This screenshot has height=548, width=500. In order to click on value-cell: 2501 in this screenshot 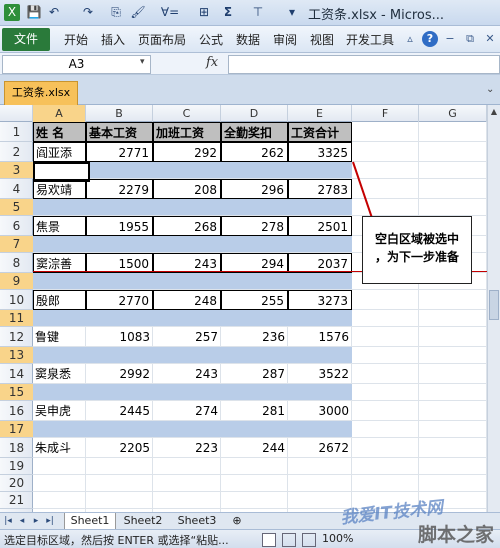, I will do `click(320, 226)`.